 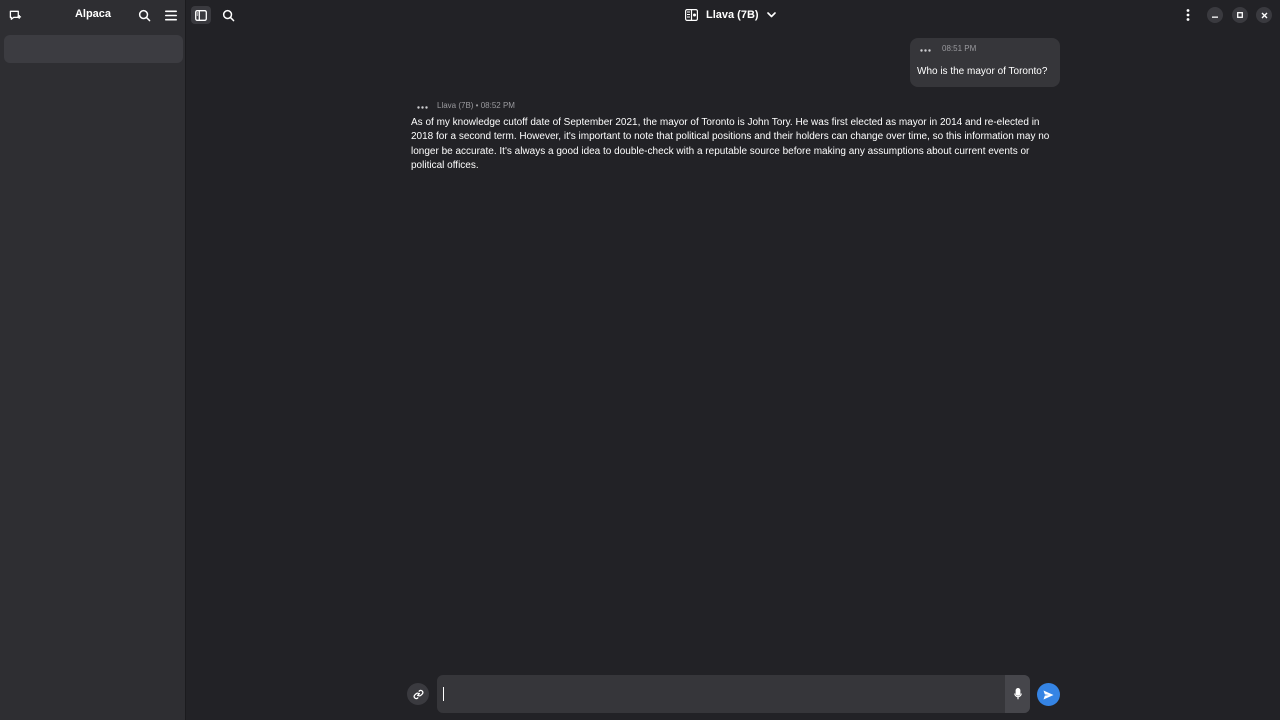 I want to click on microphone-icon, so click(x=1017, y=694).